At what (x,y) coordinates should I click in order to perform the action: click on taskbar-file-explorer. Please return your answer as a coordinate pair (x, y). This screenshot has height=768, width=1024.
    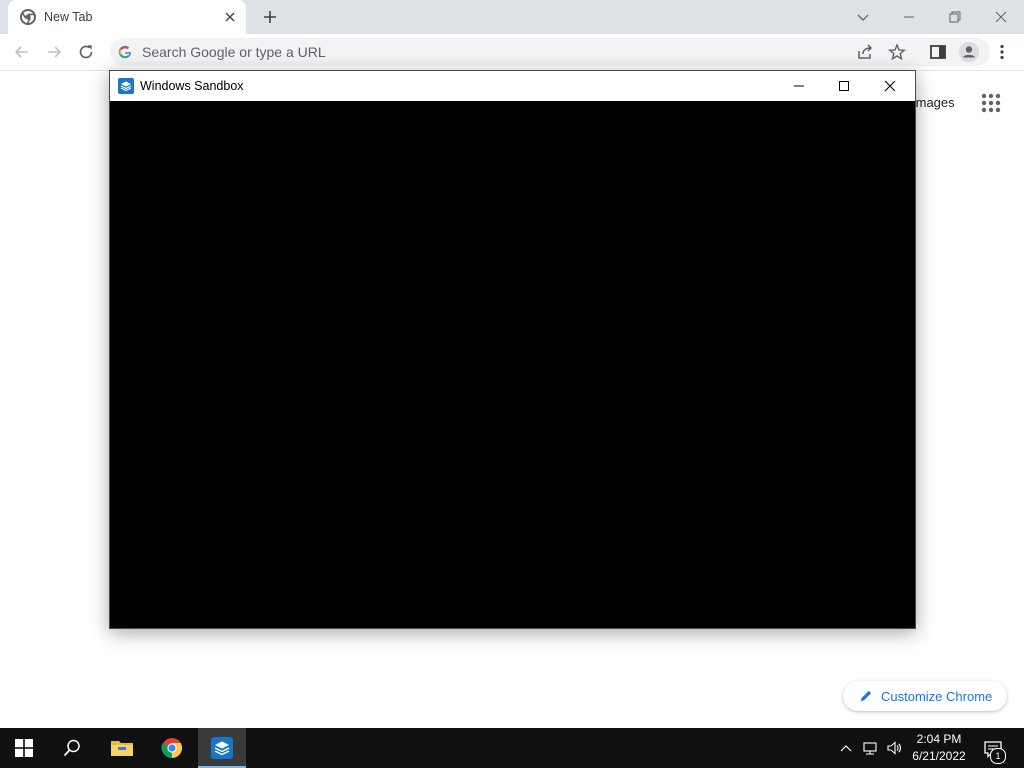
    Looking at the image, I should click on (122, 748).